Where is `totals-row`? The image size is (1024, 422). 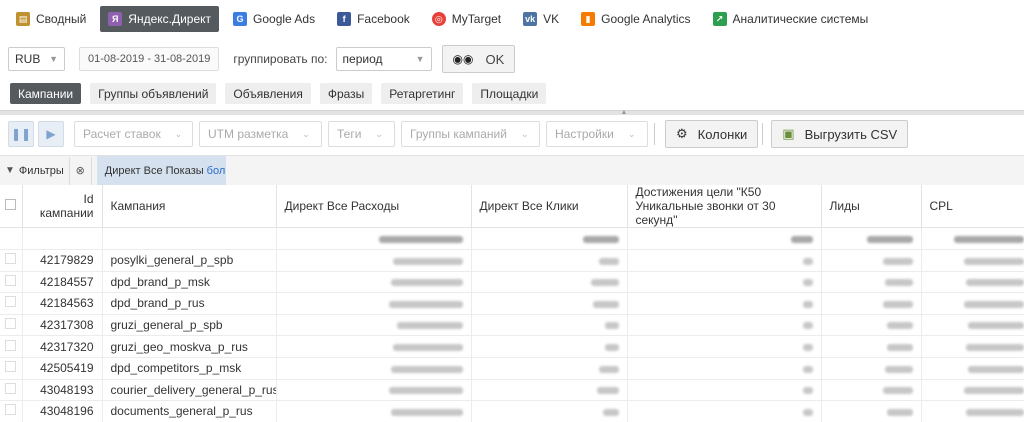 totals-row is located at coordinates (512, 238).